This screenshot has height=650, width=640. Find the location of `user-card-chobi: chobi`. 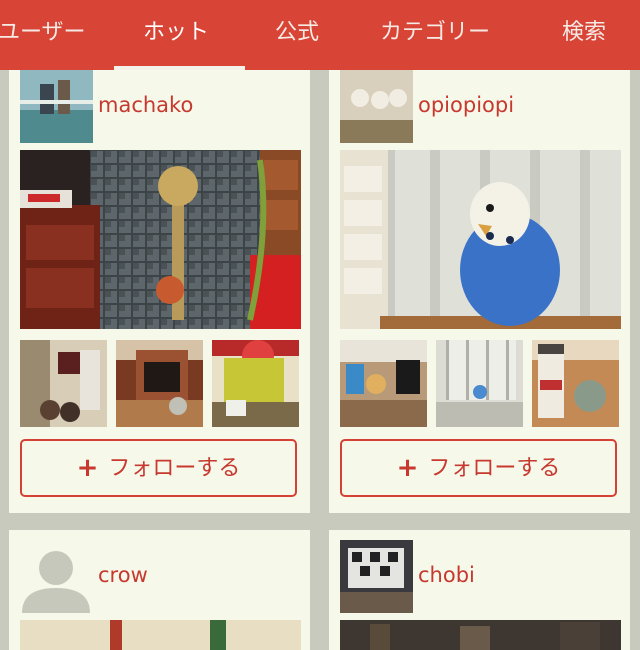

user-card-chobi: chobi is located at coordinates (479, 590).